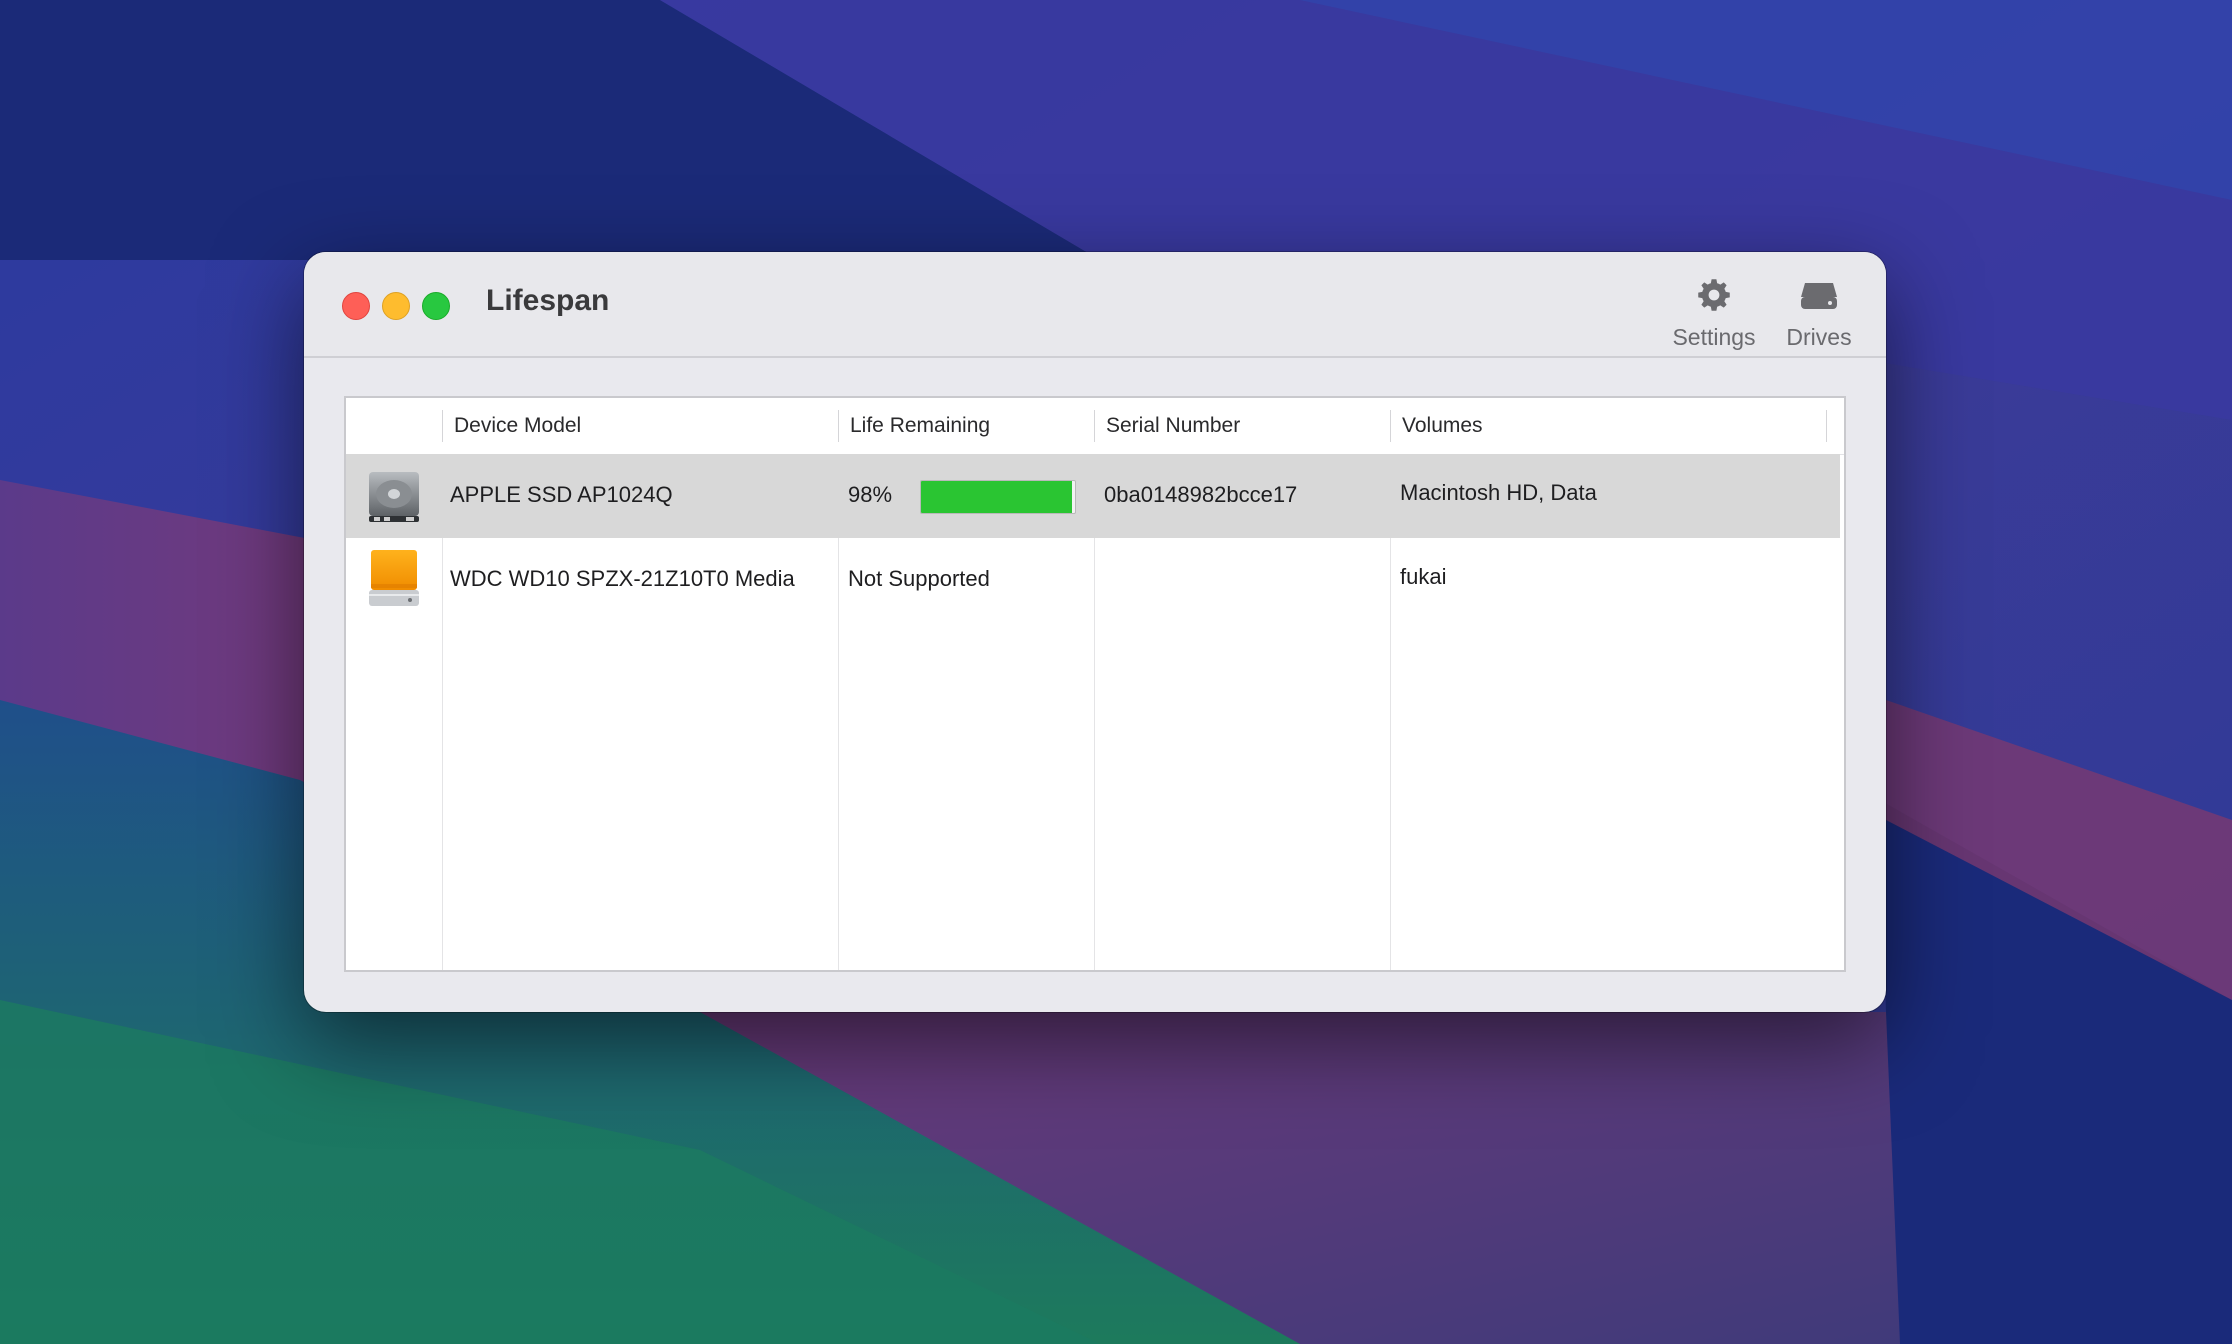  Describe the element at coordinates (396, 306) in the screenshot. I see `minimize-window-button` at that location.